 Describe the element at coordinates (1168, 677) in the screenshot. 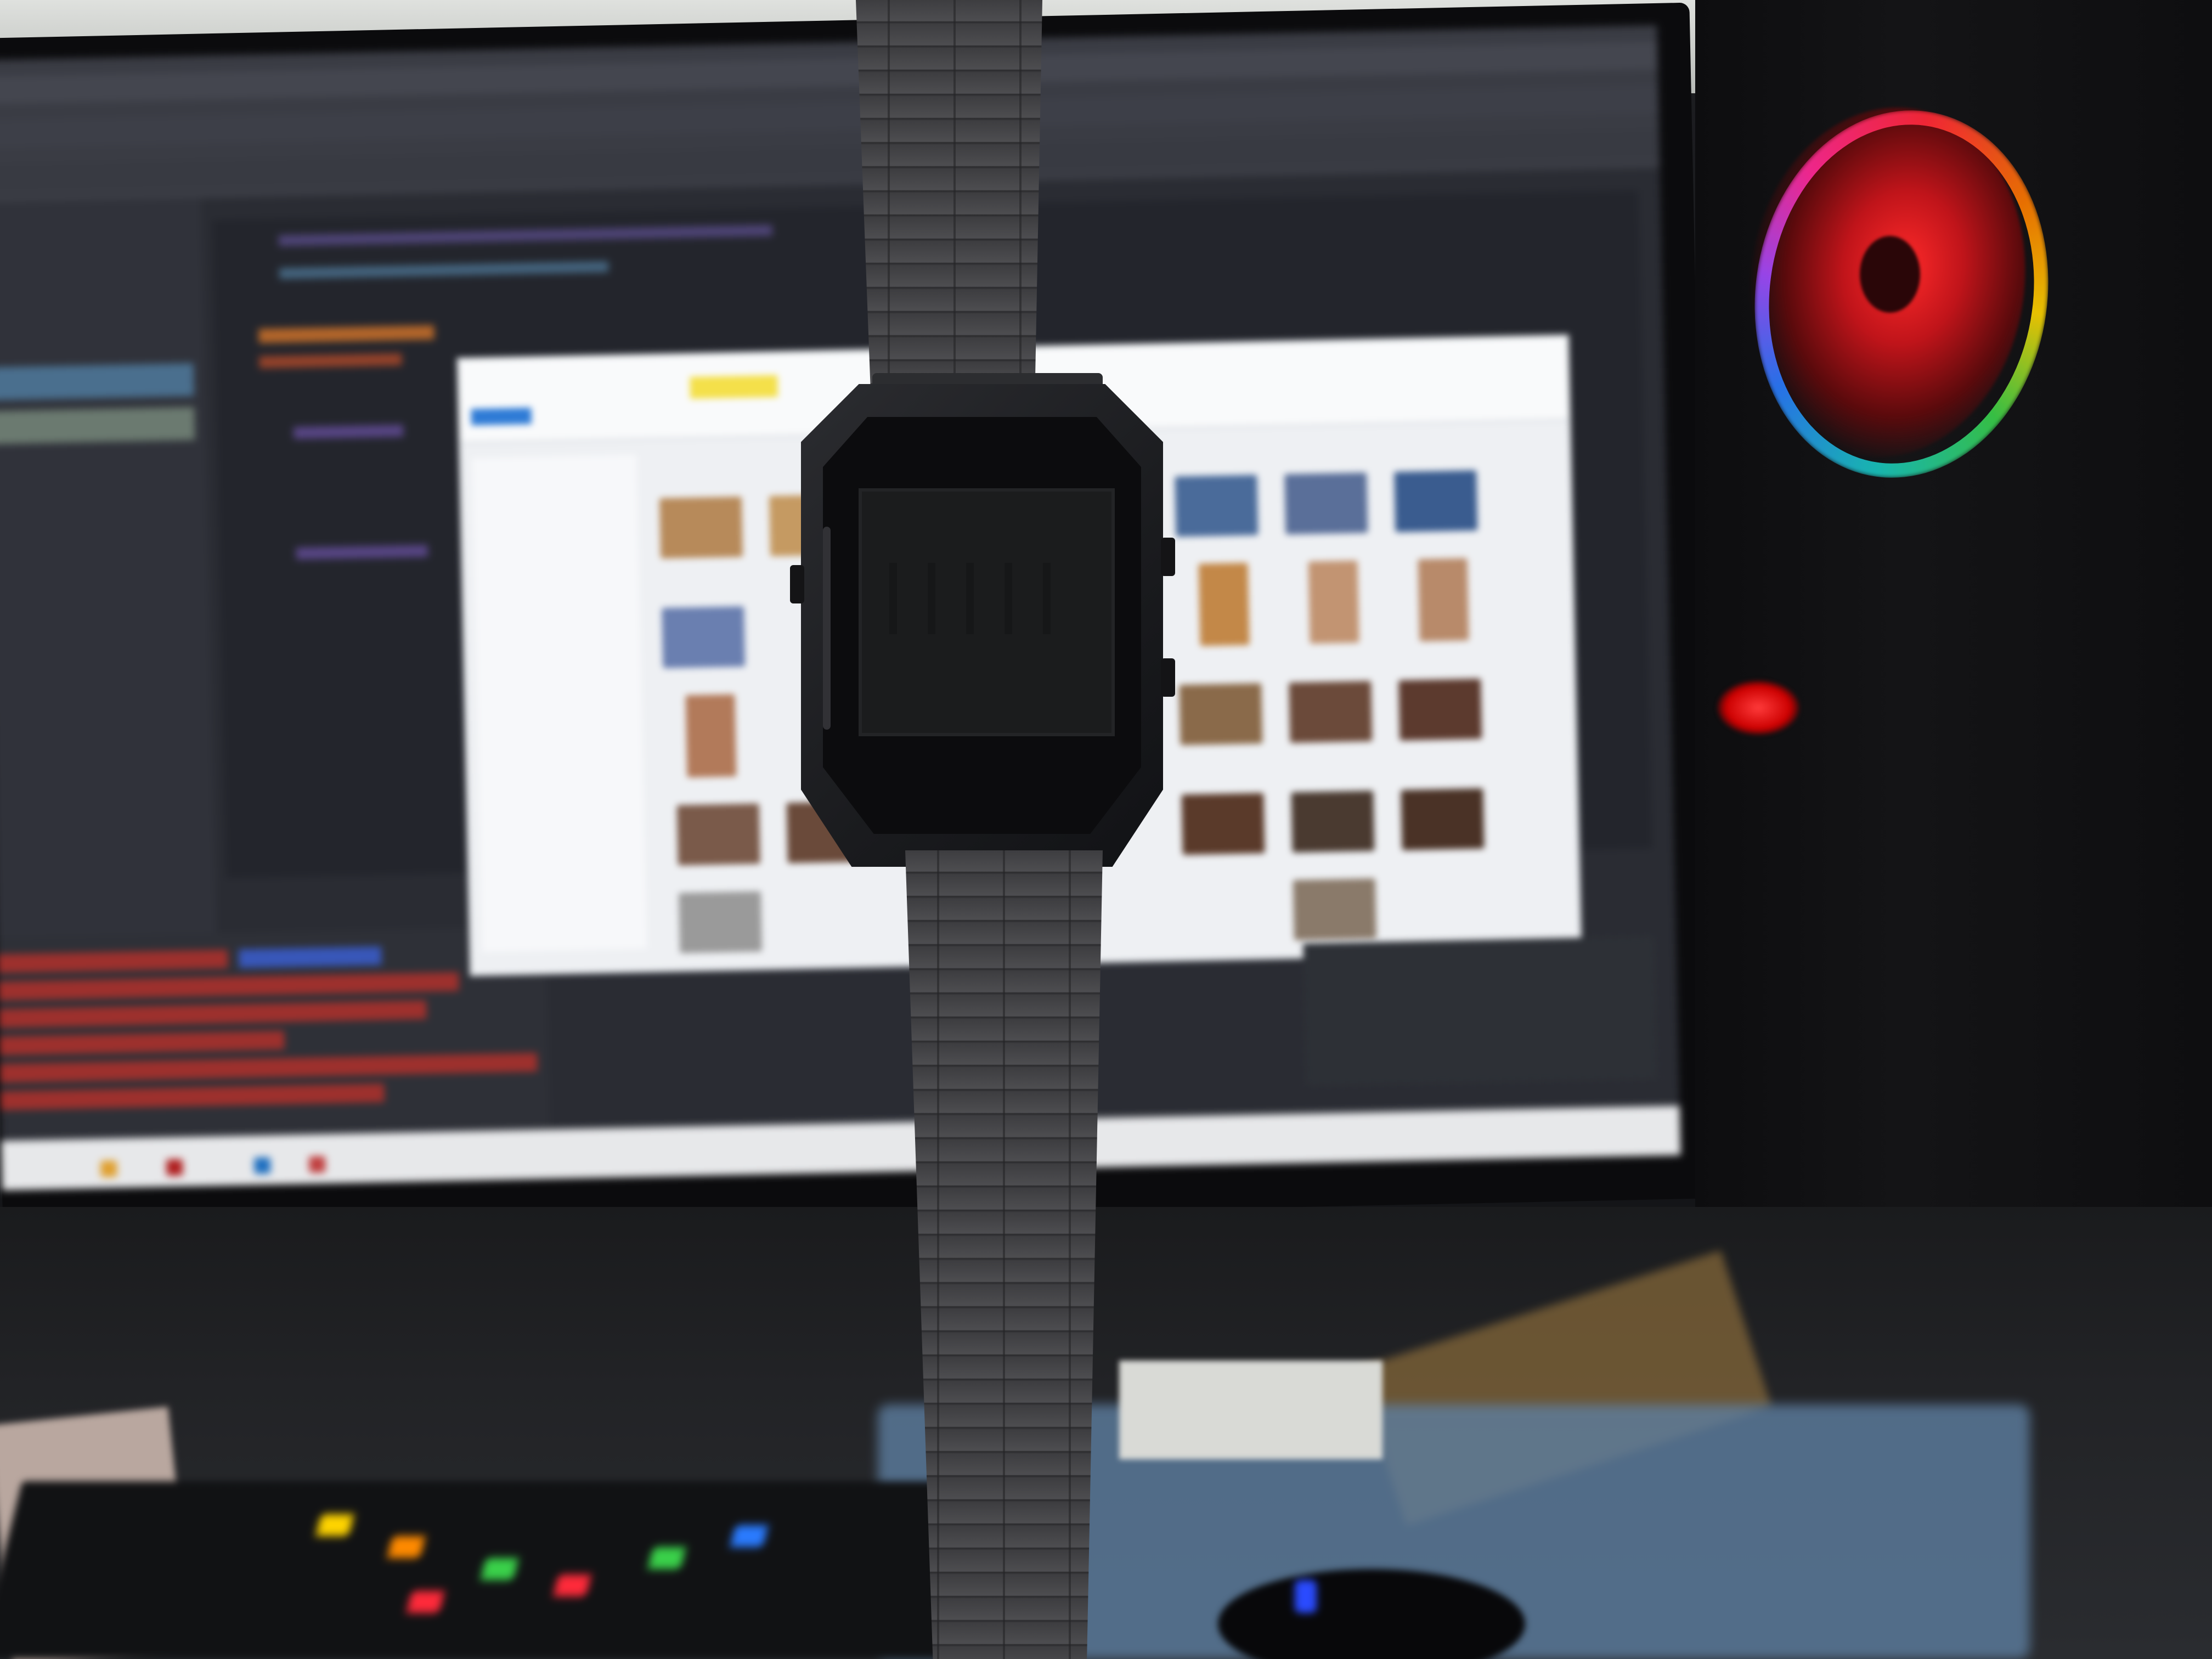

I see `watch-button-right-bottom` at that location.